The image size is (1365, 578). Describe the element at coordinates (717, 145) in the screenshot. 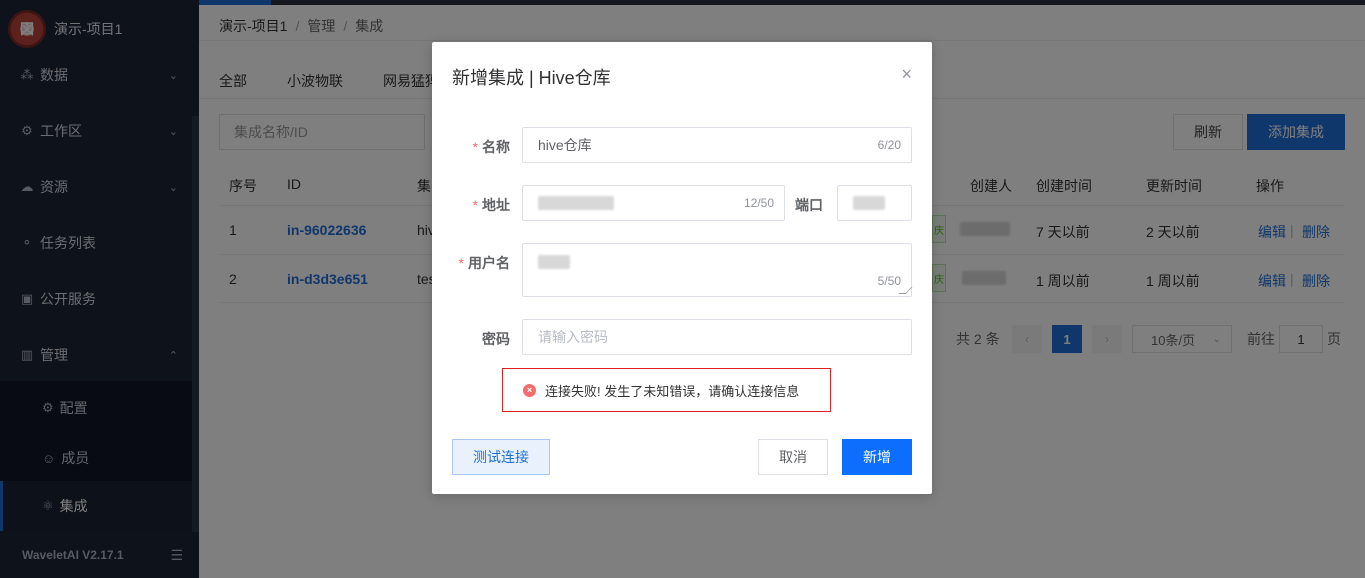

I see `name-field: hive仓库 6/20` at that location.